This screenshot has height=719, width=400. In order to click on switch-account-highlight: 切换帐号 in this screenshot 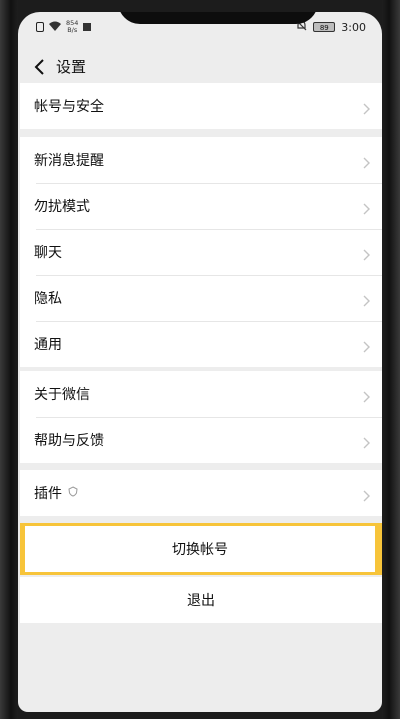, I will do `click(201, 549)`.